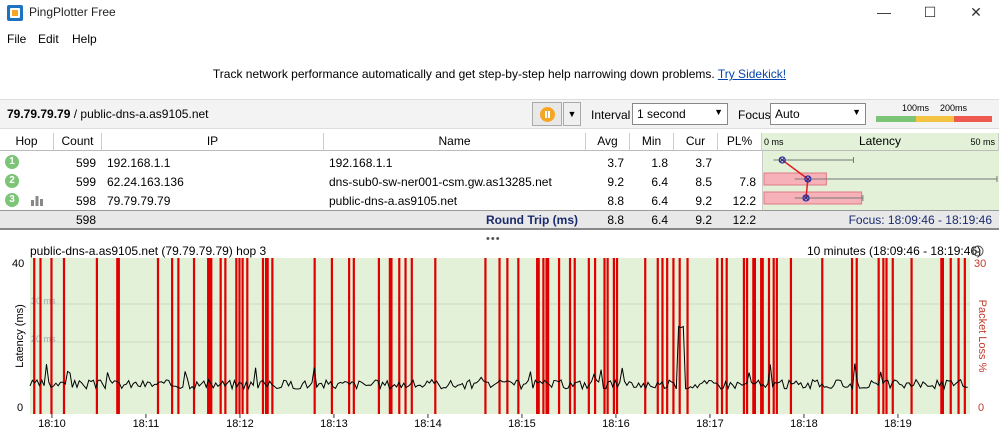 The width and height of the screenshot is (999, 434). What do you see at coordinates (652, 142) in the screenshot?
I see `header-min: Min` at bounding box center [652, 142].